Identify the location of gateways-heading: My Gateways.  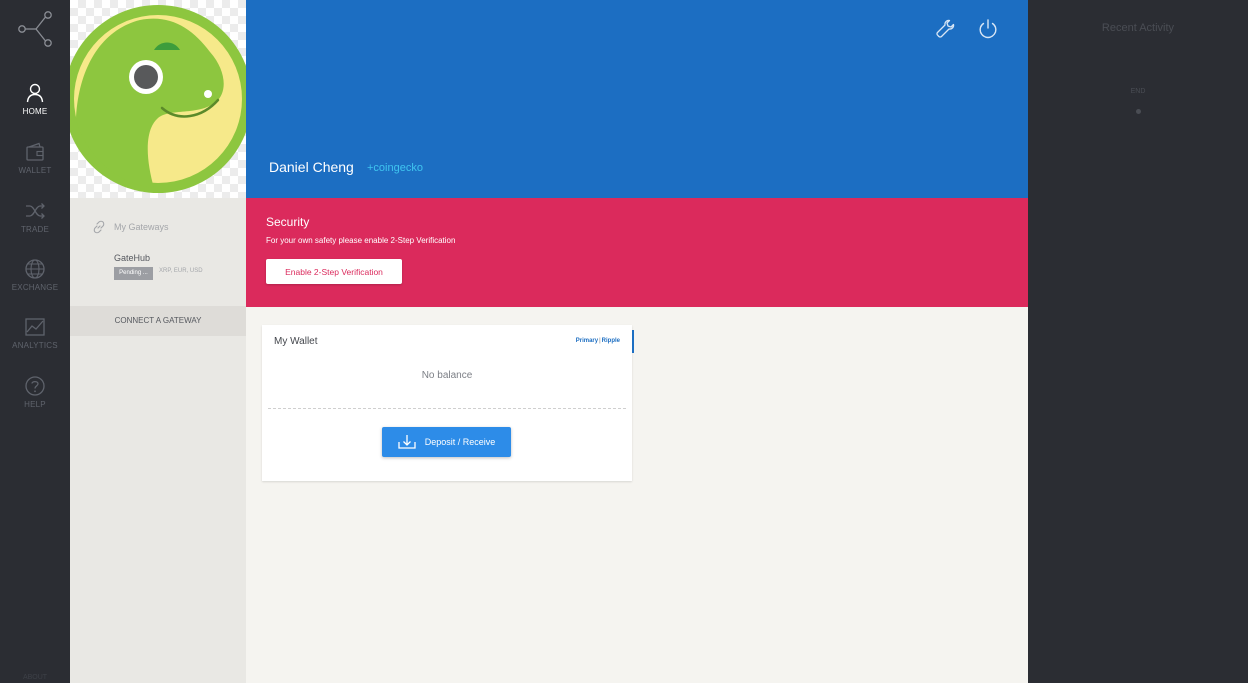
(130, 227).